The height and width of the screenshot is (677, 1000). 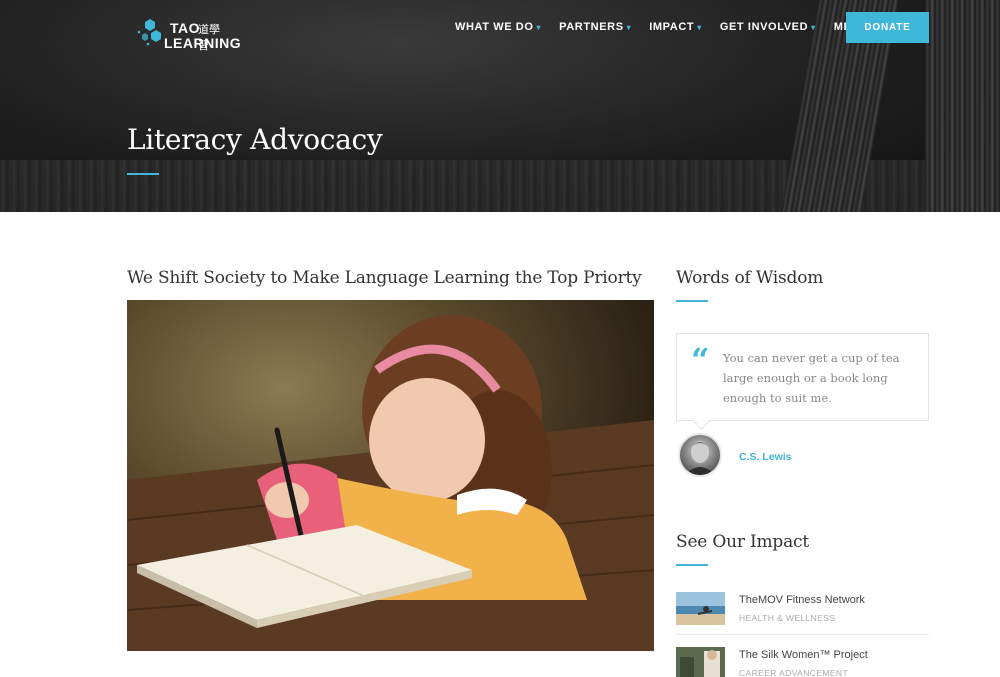 What do you see at coordinates (591, 27) in the screenshot?
I see `nav-item-label: PARTNERS` at bounding box center [591, 27].